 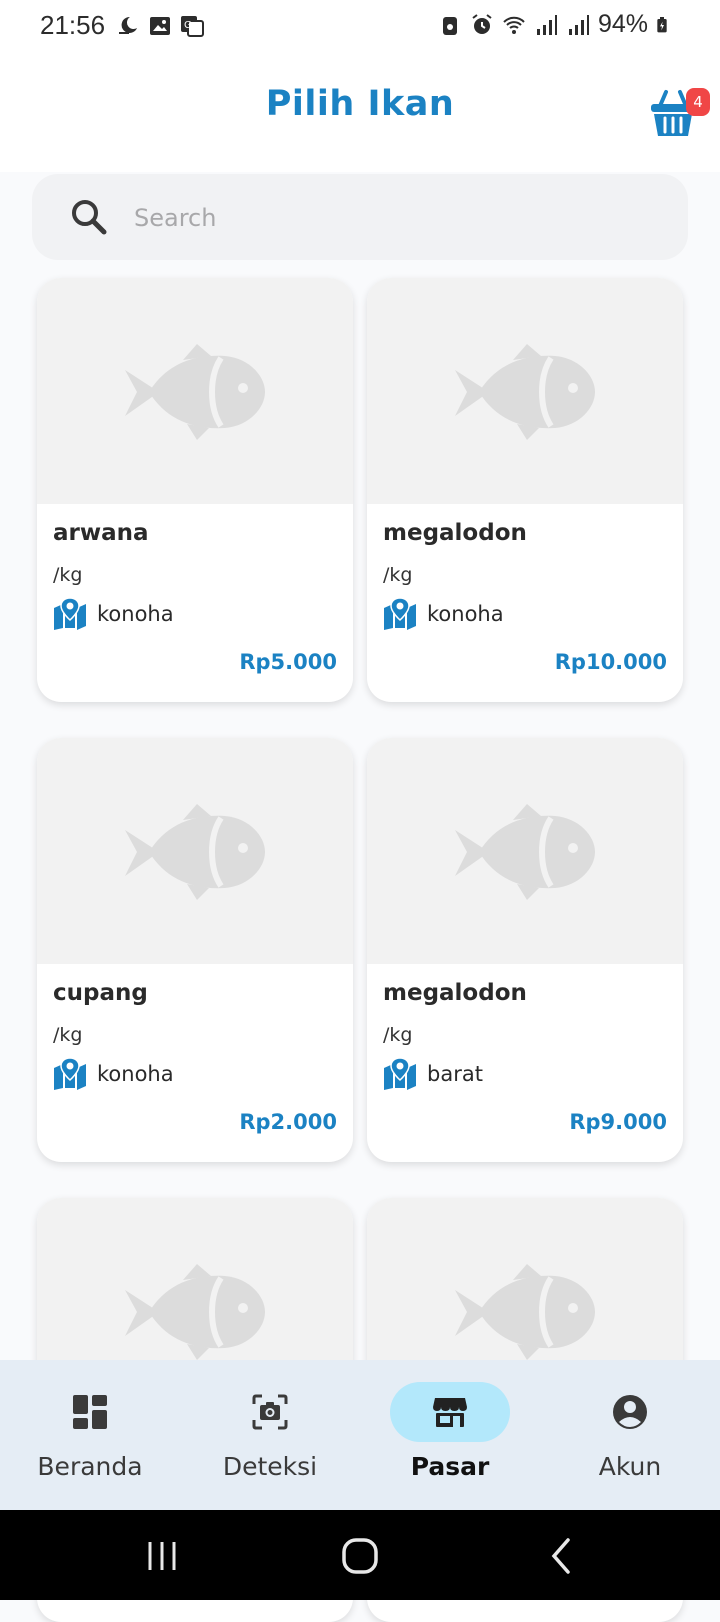 I want to click on alarm-icon, so click(x=482, y=23).